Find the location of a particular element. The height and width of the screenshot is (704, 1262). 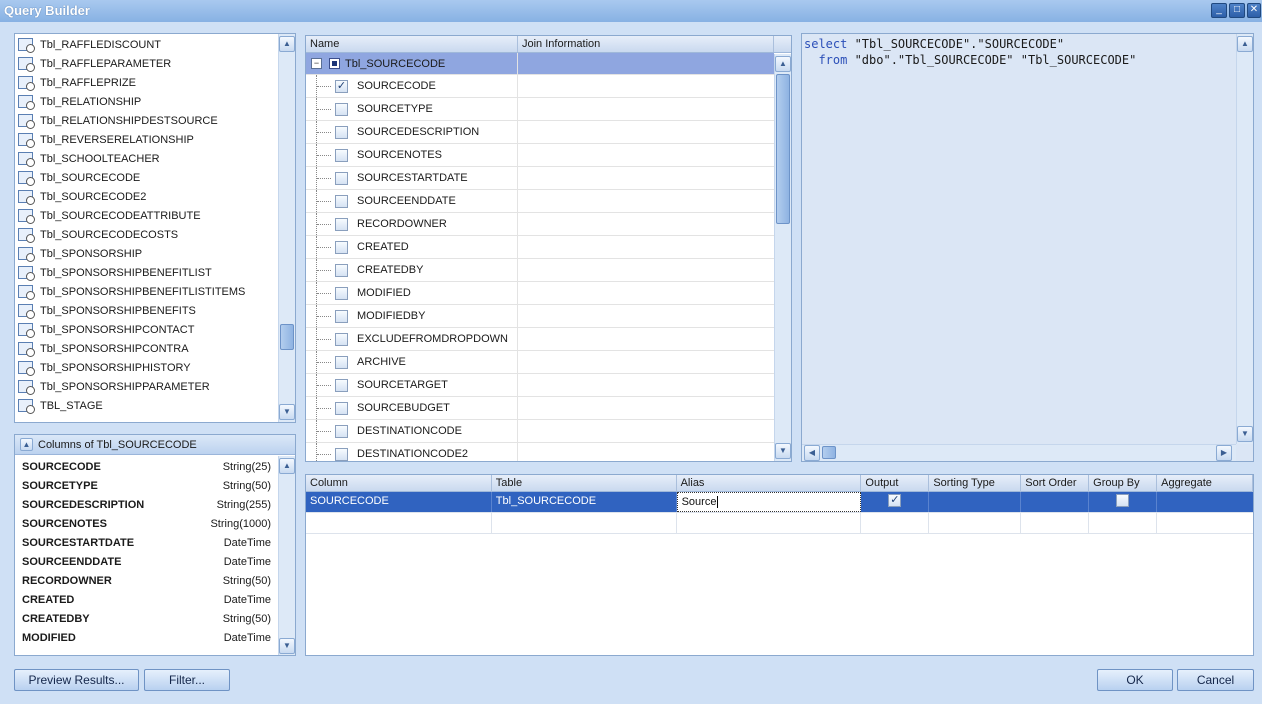

scroll-right-icon: ▶ is located at coordinates (1224, 453).